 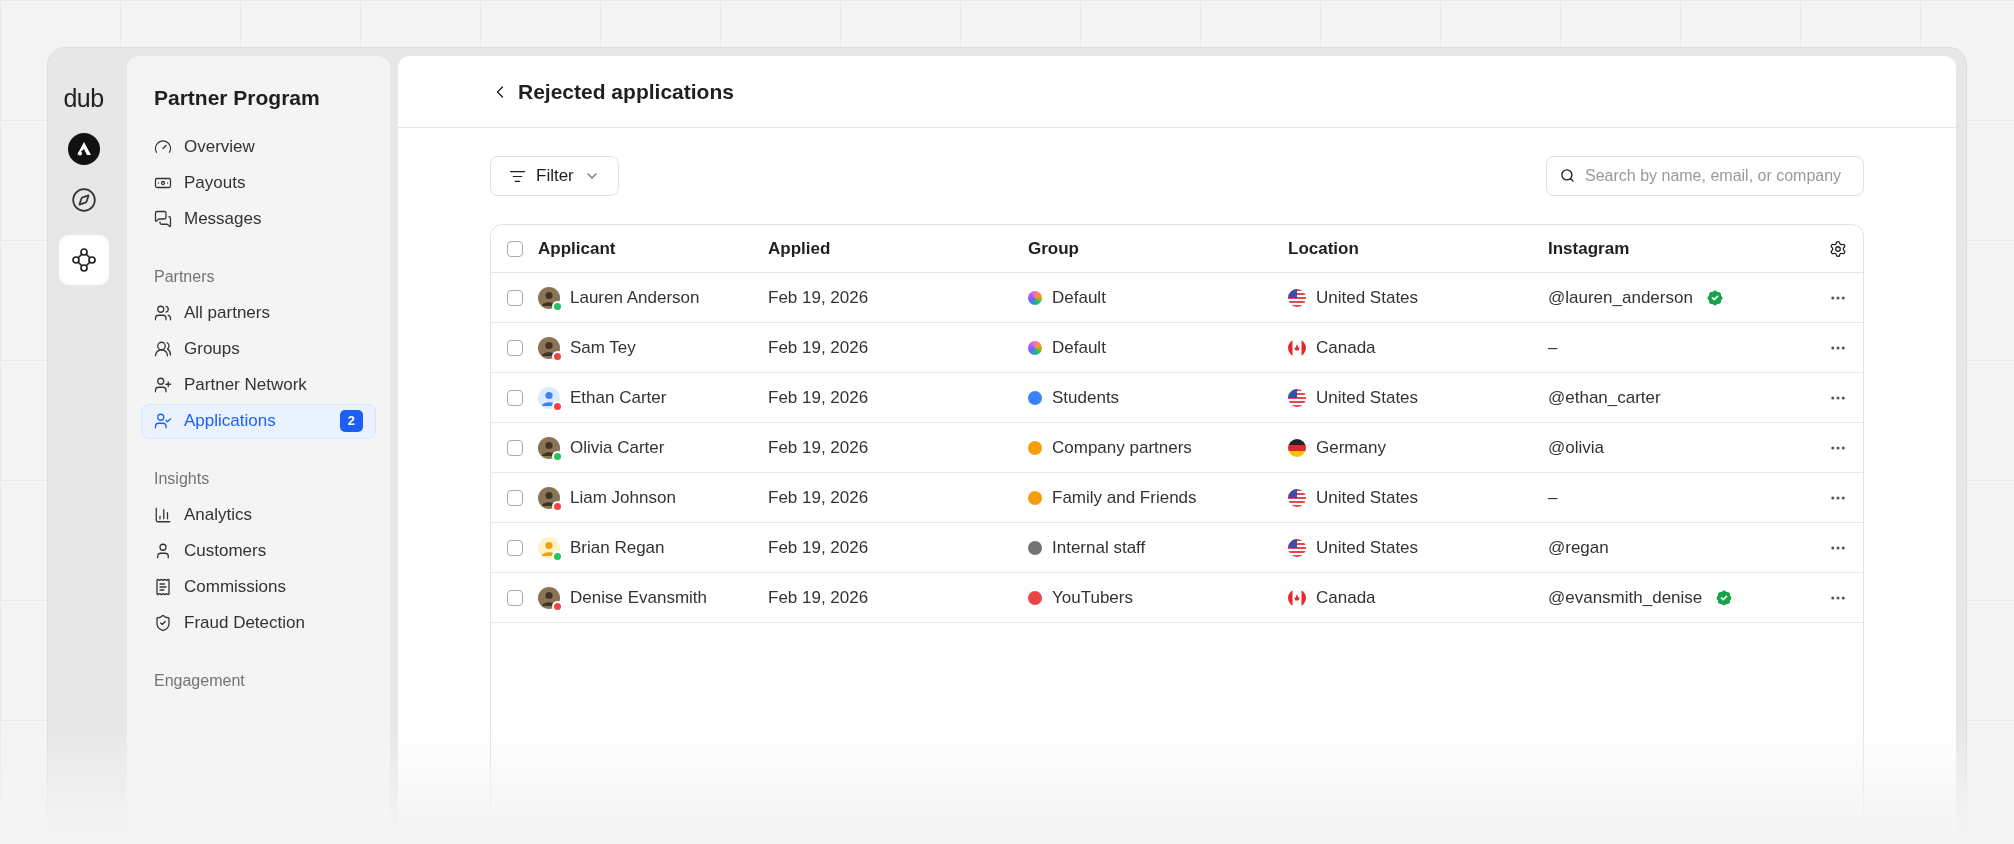 I want to click on column-header: Applicant, so click(x=577, y=248).